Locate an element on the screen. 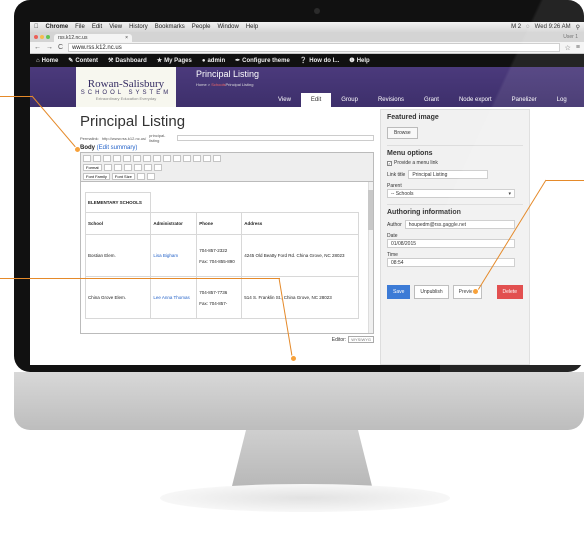 The height and width of the screenshot is (545, 584). menu-window: Window is located at coordinates (227, 27).